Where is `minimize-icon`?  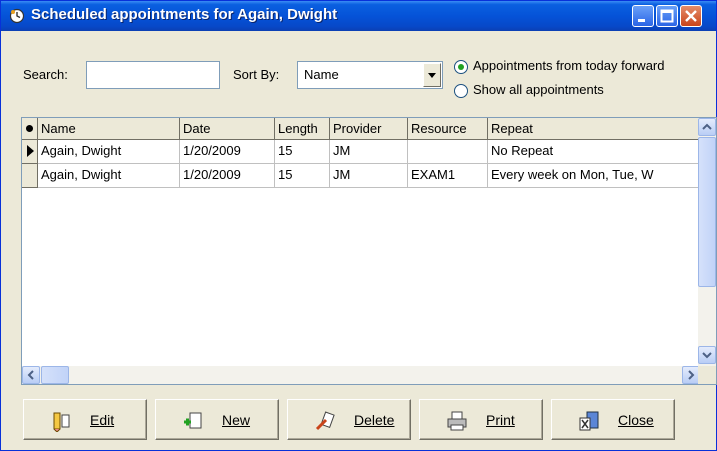 minimize-icon is located at coordinates (641, 20).